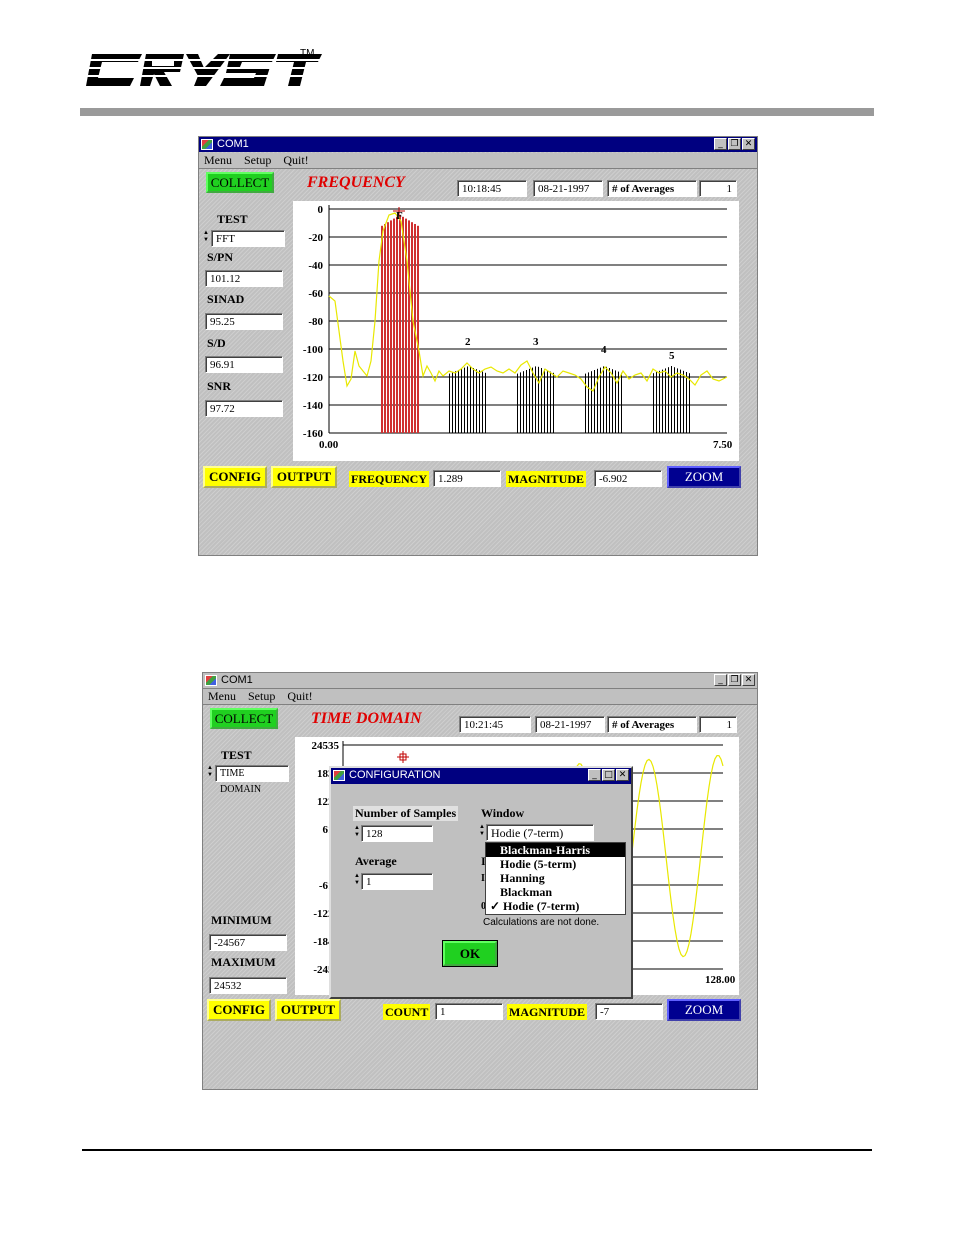 This screenshot has height=1235, width=954. I want to click on dialog-title: CONFIGURATION, so click(395, 775).